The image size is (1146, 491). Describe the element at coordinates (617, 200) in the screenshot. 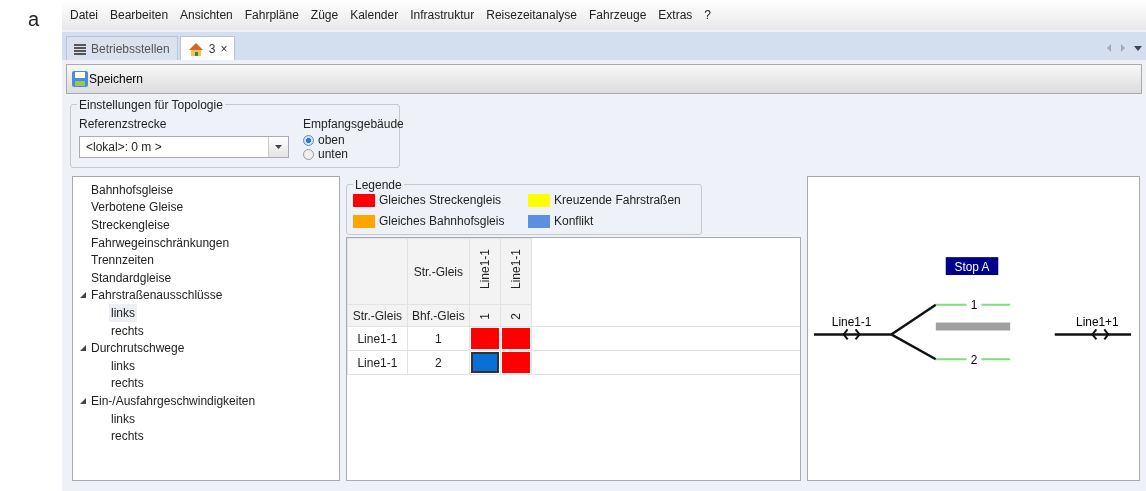

I see `legend-label: Kreuzende Fahrstraßen` at that location.